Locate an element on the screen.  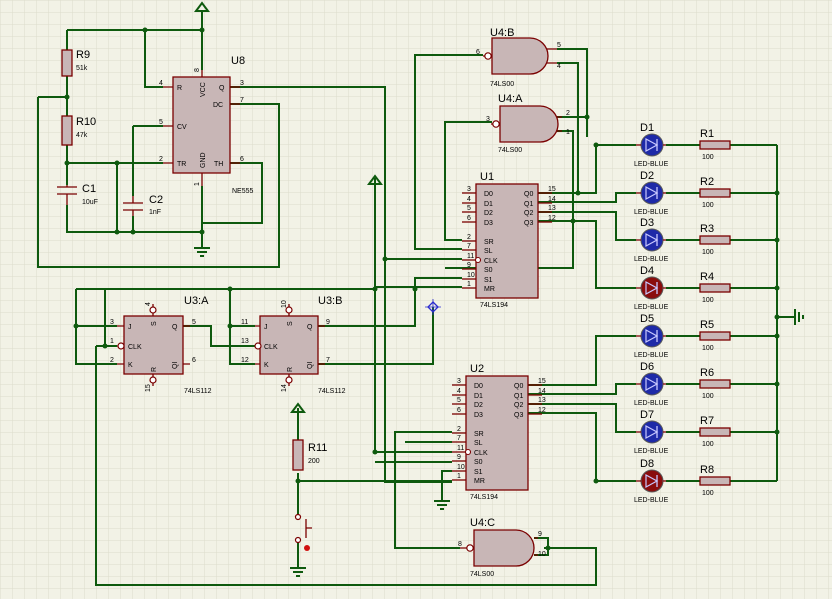
u3a-pin-1: 1 is located at coordinates (112, 341).